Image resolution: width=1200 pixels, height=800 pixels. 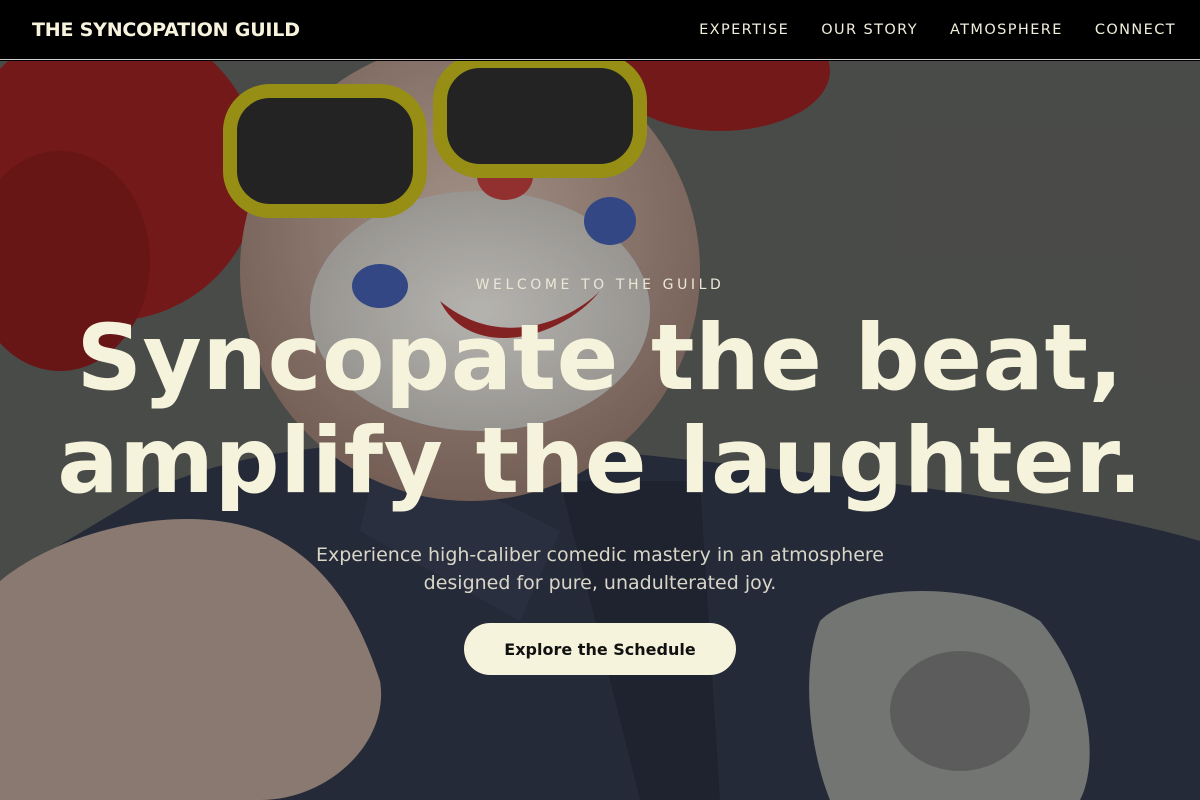 I want to click on nav-link-connect: CONNECT, so click(x=1135, y=30).